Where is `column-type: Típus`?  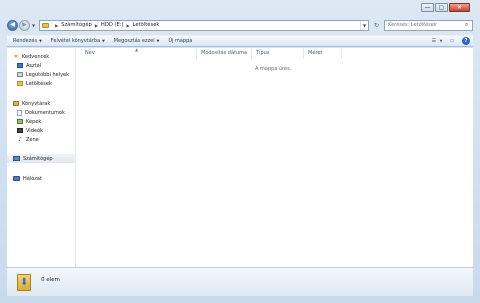
column-type: Típus is located at coordinates (262, 53).